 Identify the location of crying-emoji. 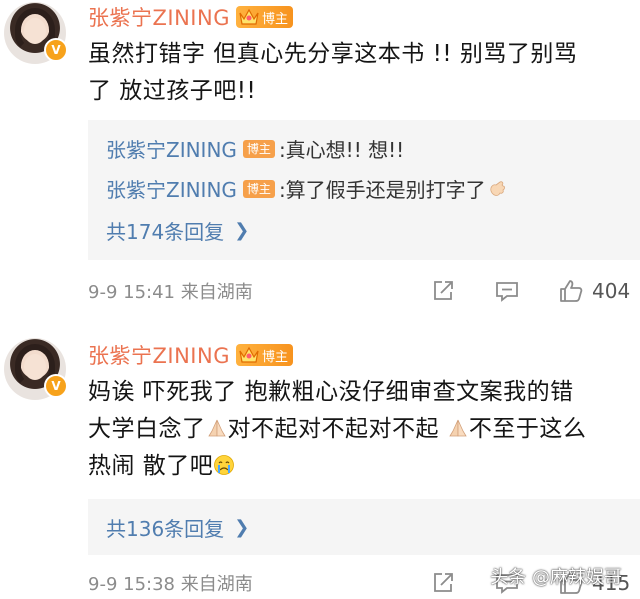
(224, 465).